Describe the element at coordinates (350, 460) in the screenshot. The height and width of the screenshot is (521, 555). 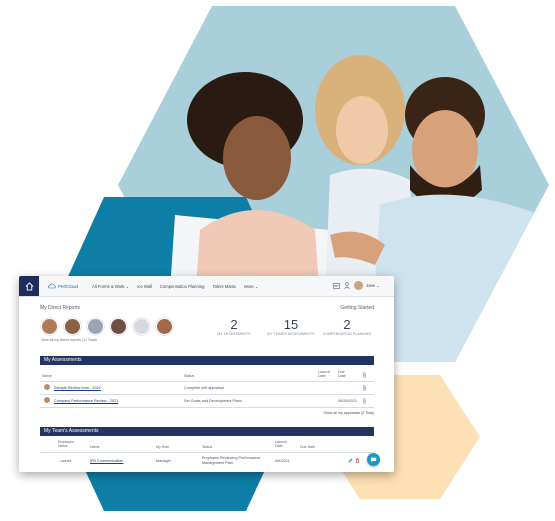
I see `edit-icon` at that location.